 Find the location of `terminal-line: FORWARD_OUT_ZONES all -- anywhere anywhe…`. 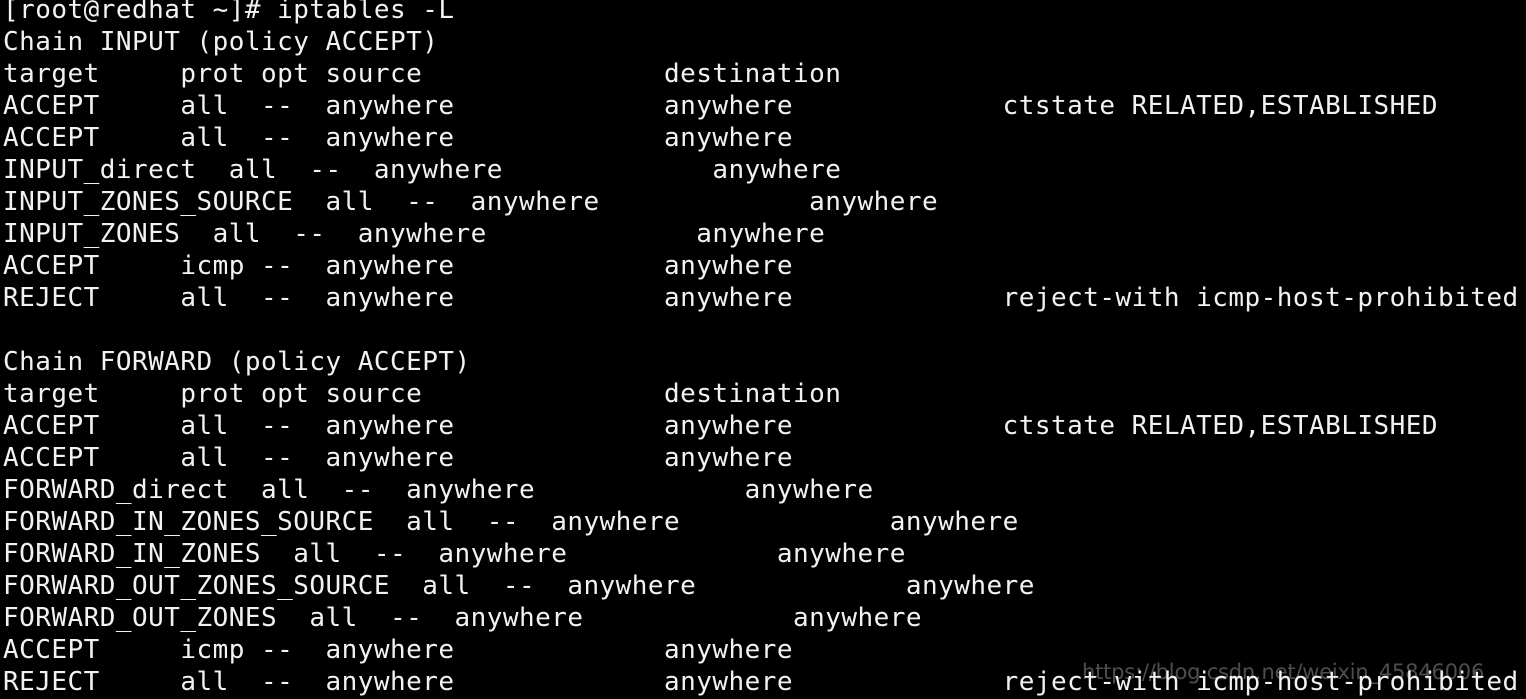

terminal-line: FORWARD_OUT_ZONES all -- anywhere anywhe… is located at coordinates (503, 618).